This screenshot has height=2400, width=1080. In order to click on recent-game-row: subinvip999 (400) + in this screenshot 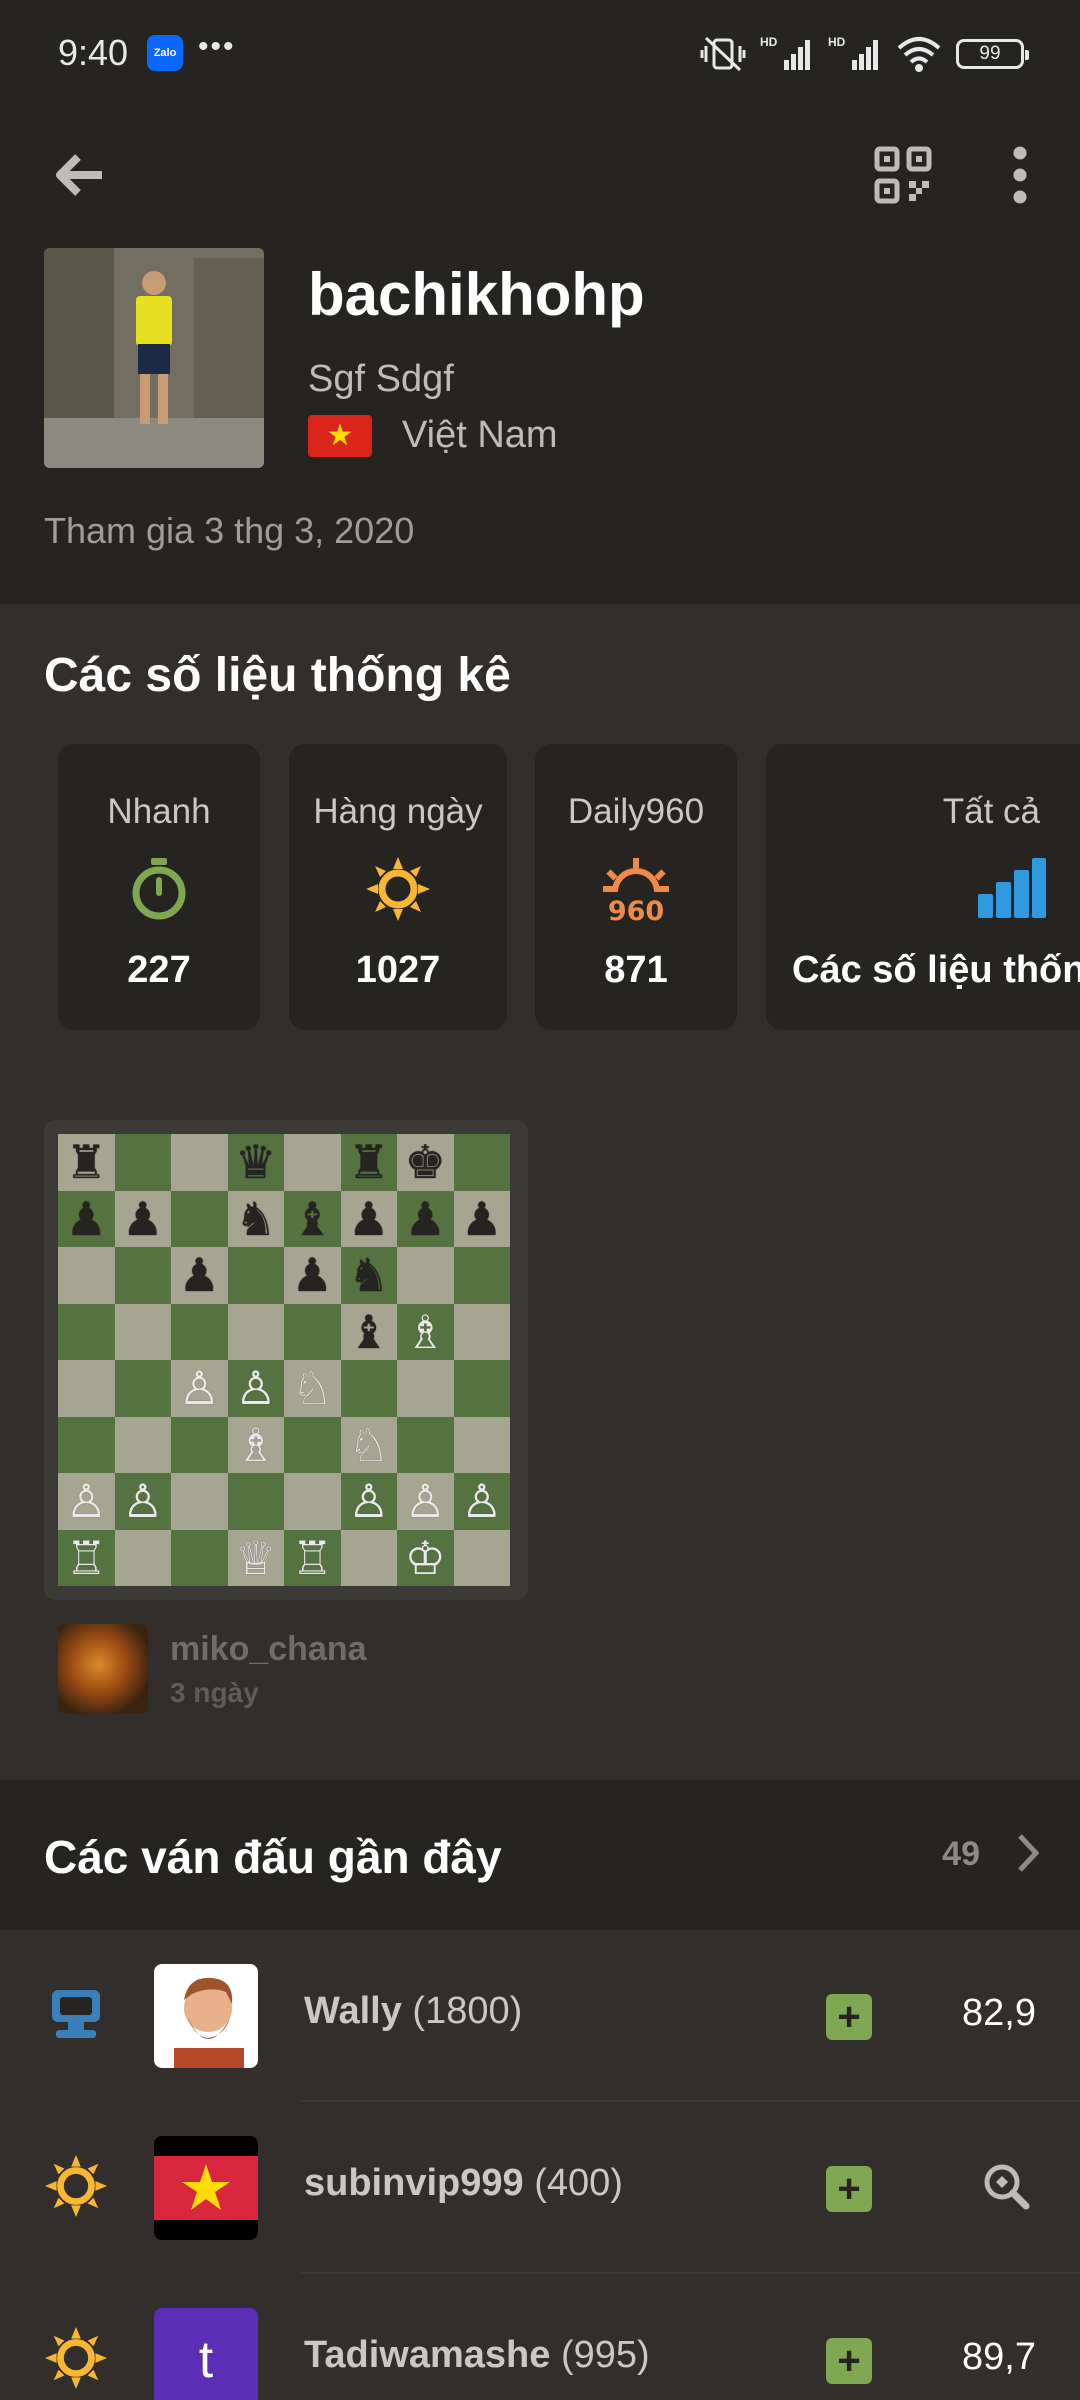, I will do `click(540, 2188)`.